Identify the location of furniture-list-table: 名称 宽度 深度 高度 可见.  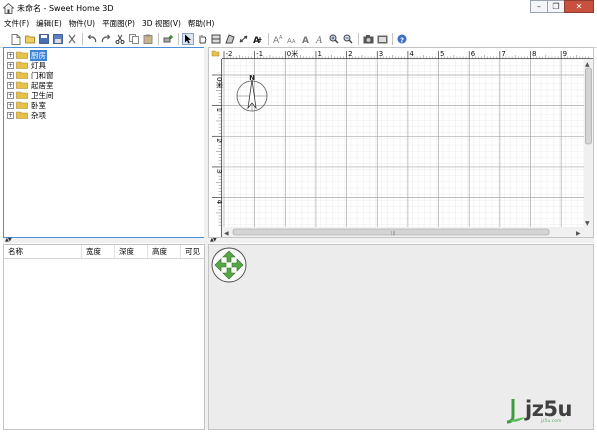
(104, 337).